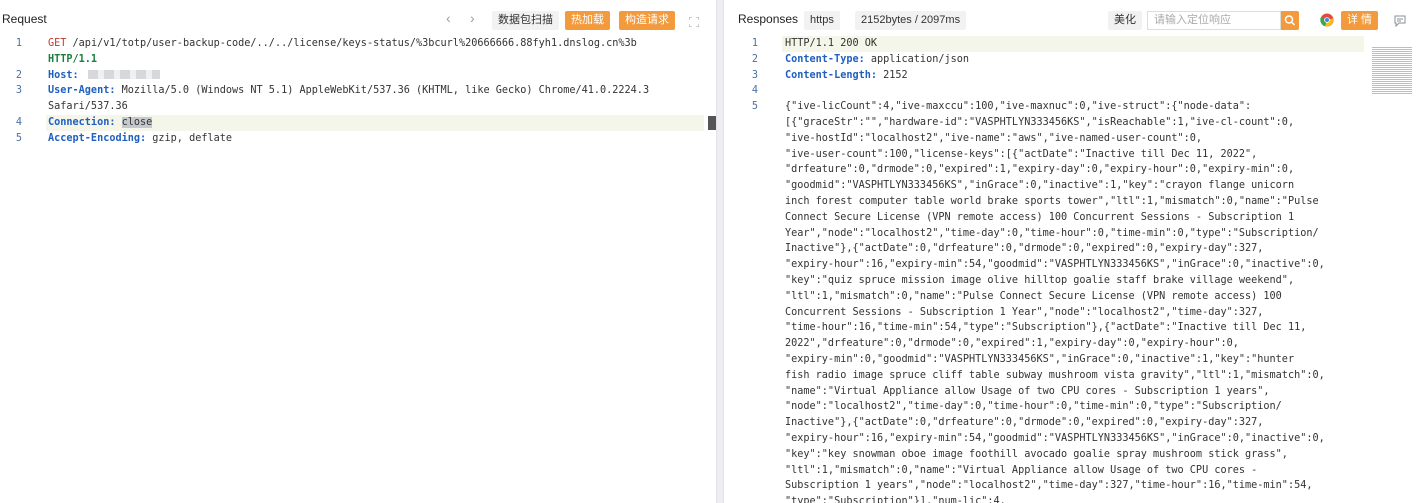 The image size is (1416, 503). What do you see at coordinates (1290, 20) in the screenshot?
I see `search-icon` at bounding box center [1290, 20].